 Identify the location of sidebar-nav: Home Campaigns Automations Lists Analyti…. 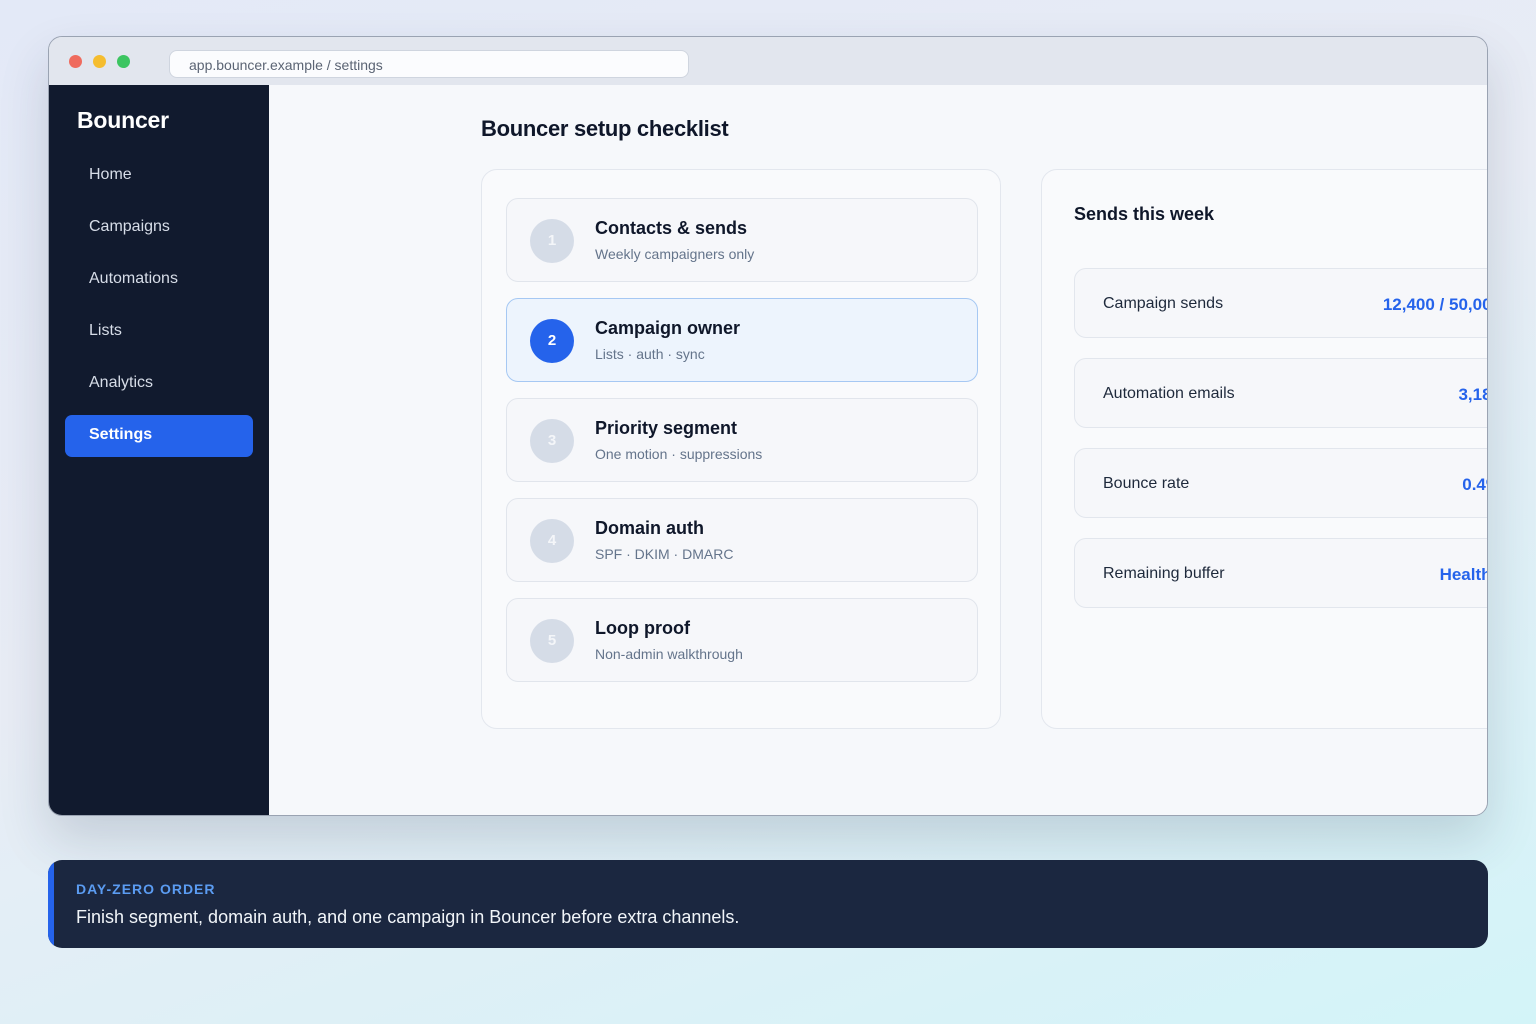
(159, 311).